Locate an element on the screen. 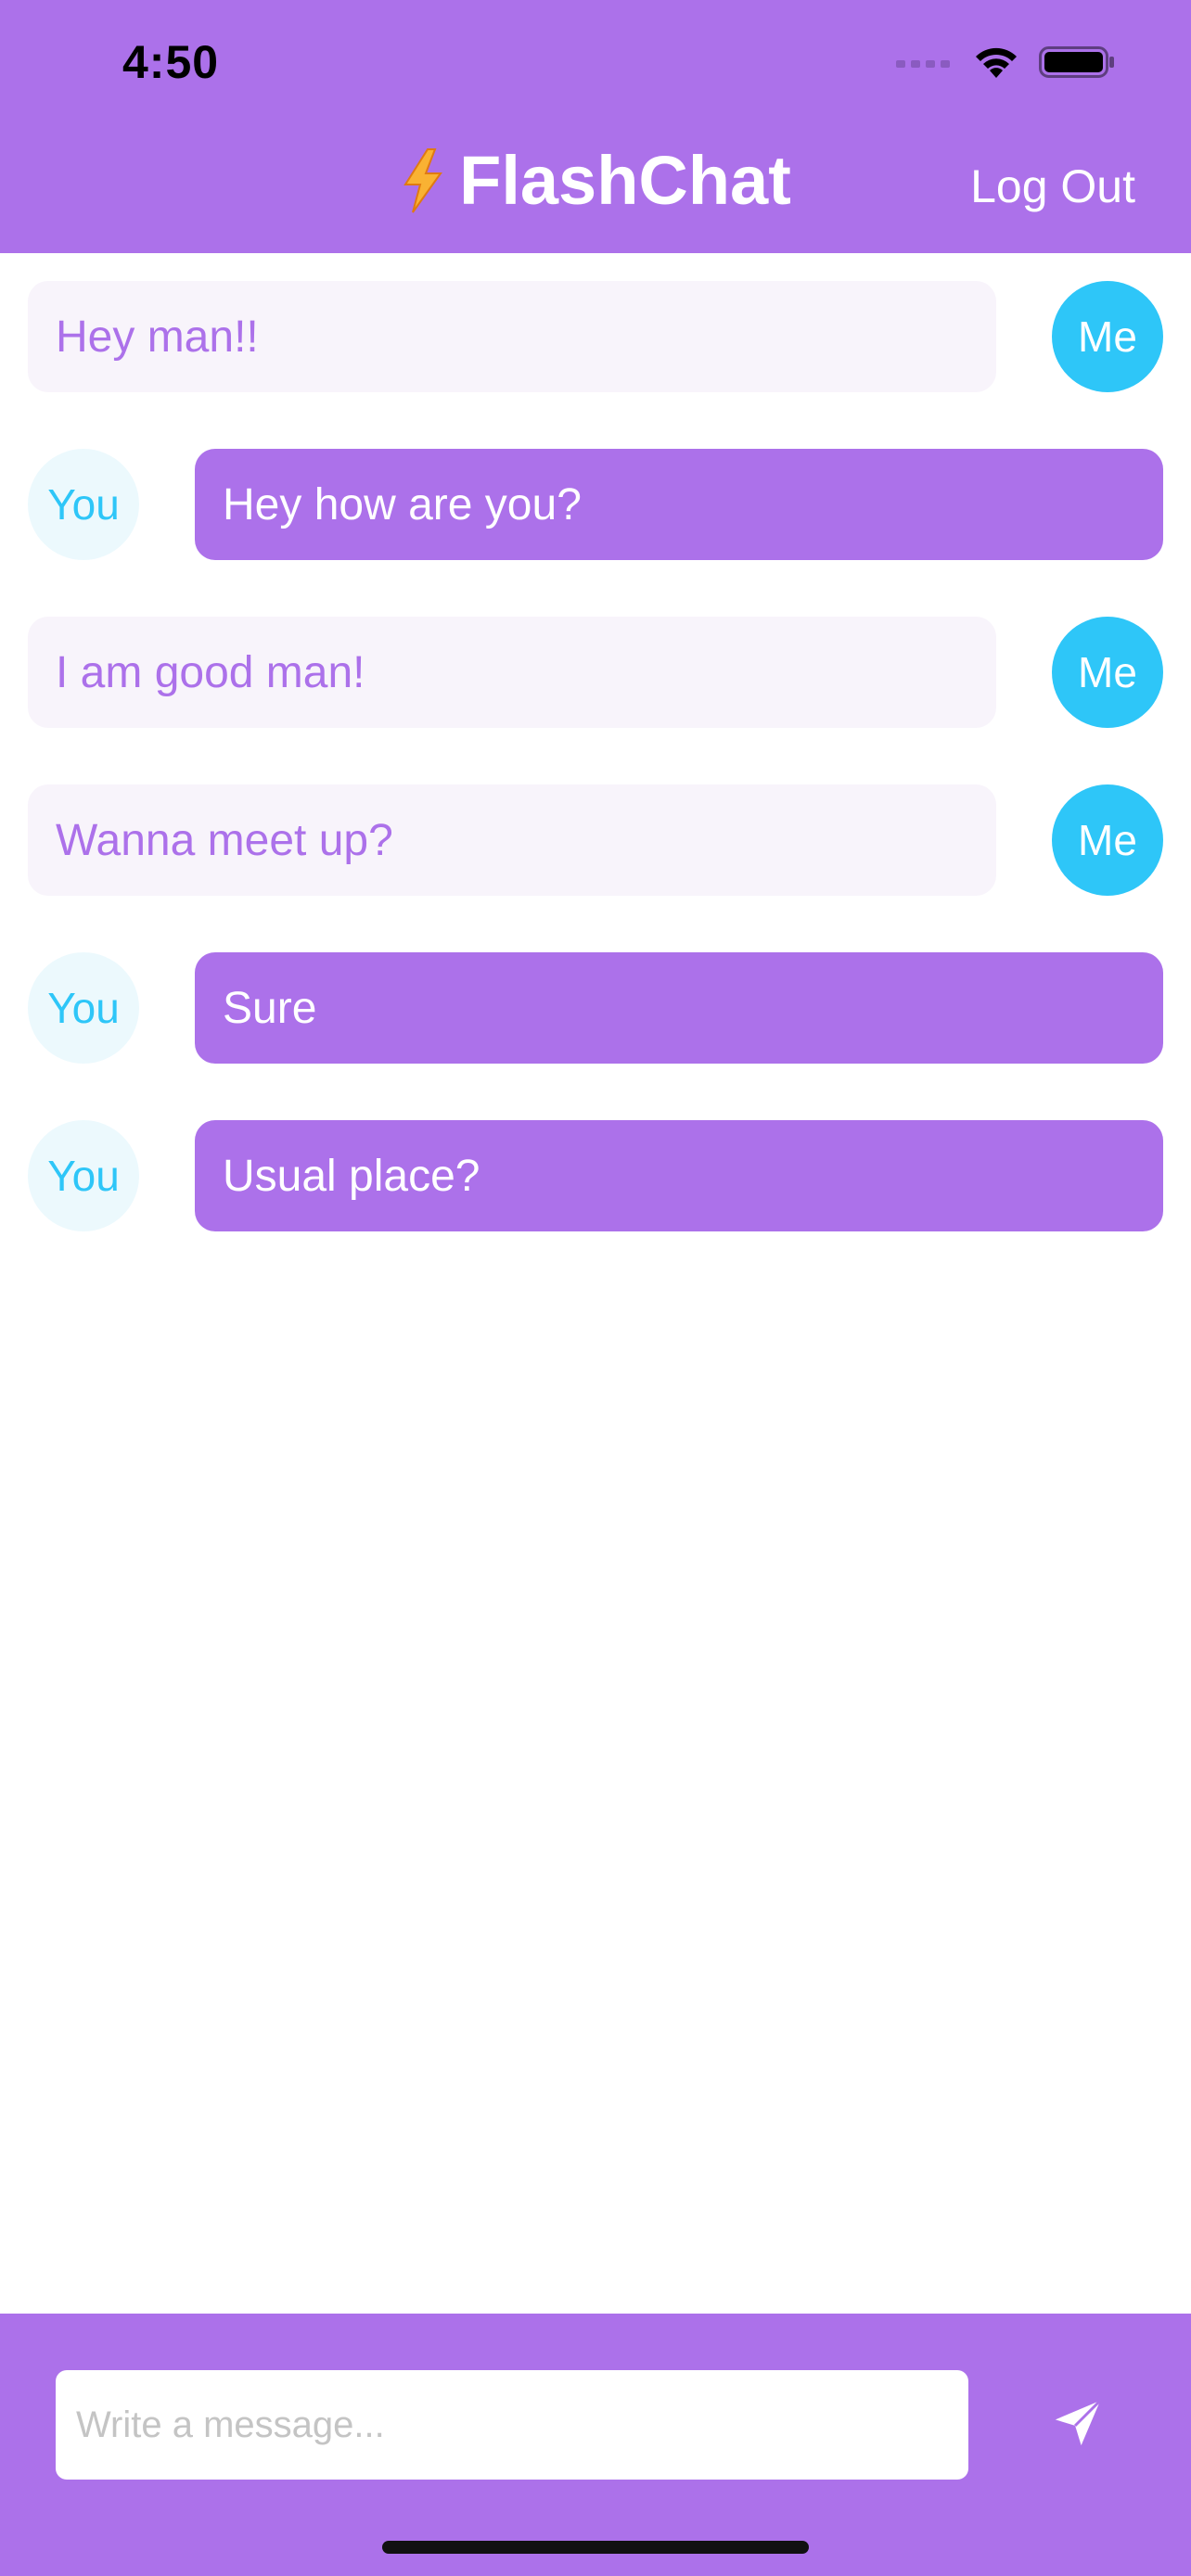 This screenshot has height=2576, width=1191. message-row: You Hey how are you? is located at coordinates (595, 505).